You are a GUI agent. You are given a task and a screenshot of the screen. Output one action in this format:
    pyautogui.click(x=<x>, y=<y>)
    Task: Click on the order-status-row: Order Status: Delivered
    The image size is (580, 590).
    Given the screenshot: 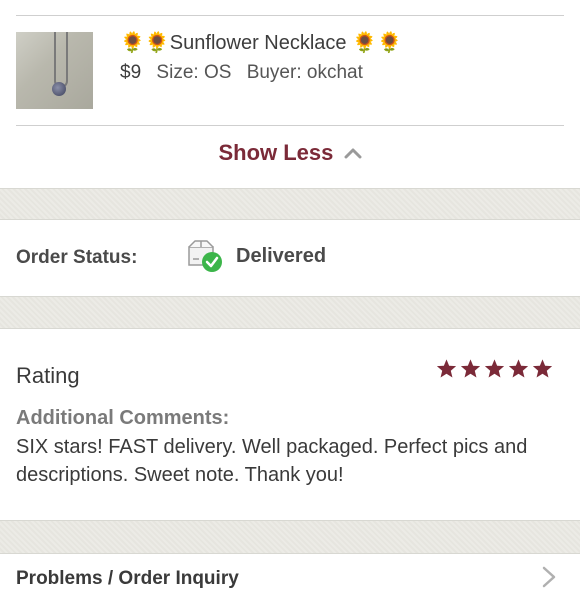 What is the action you would take?
    pyautogui.click(x=290, y=257)
    